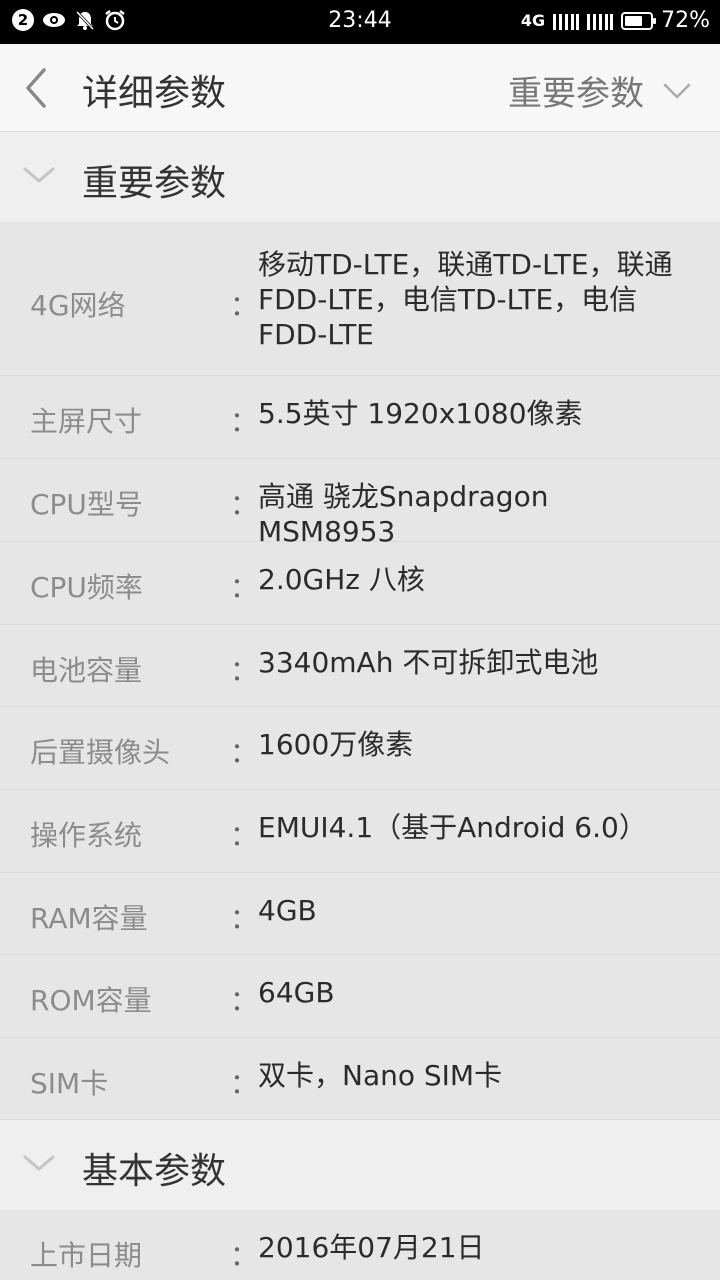  I want to click on param-label: CPU频率, so click(86, 587).